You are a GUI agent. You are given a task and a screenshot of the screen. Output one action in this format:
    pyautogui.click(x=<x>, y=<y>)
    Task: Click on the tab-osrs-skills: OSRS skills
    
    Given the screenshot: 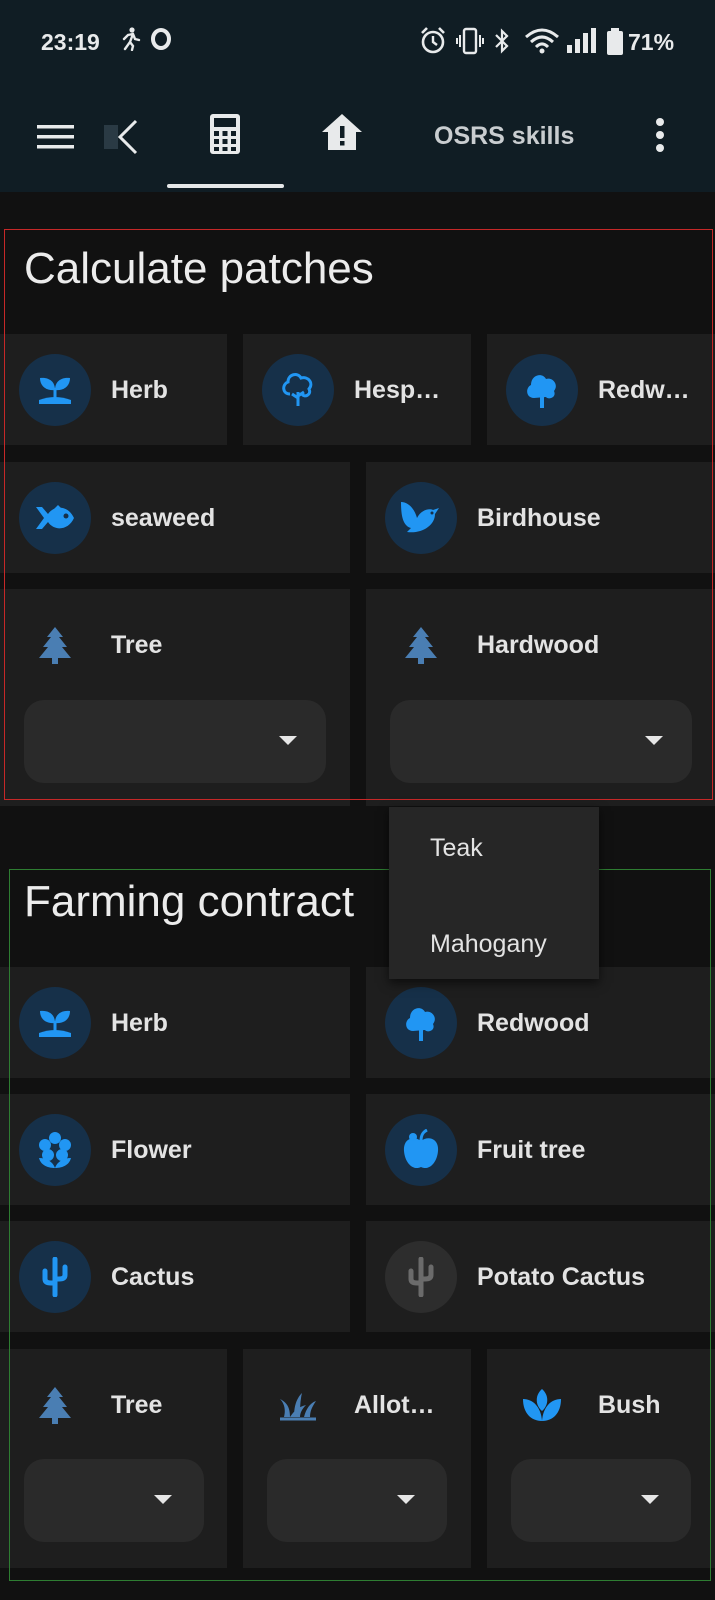 What is the action you would take?
    pyautogui.click(x=504, y=136)
    